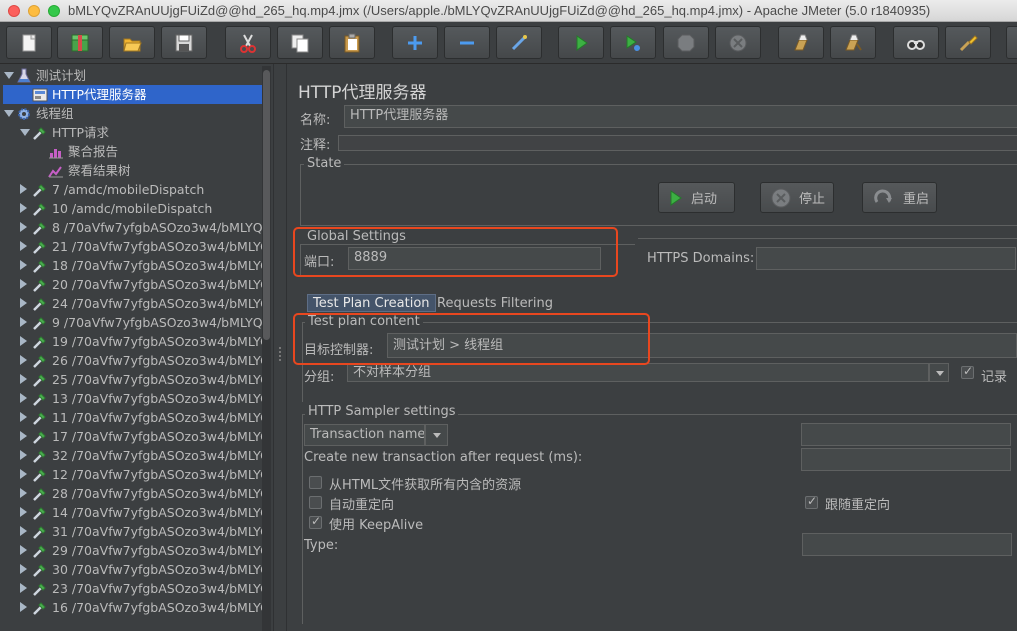 The image size is (1017, 631). Describe the element at coordinates (134, 569) in the screenshot. I see `tree-item: 30 /70aVfw7yfgbASOzo3w4/bMLYC` at that location.